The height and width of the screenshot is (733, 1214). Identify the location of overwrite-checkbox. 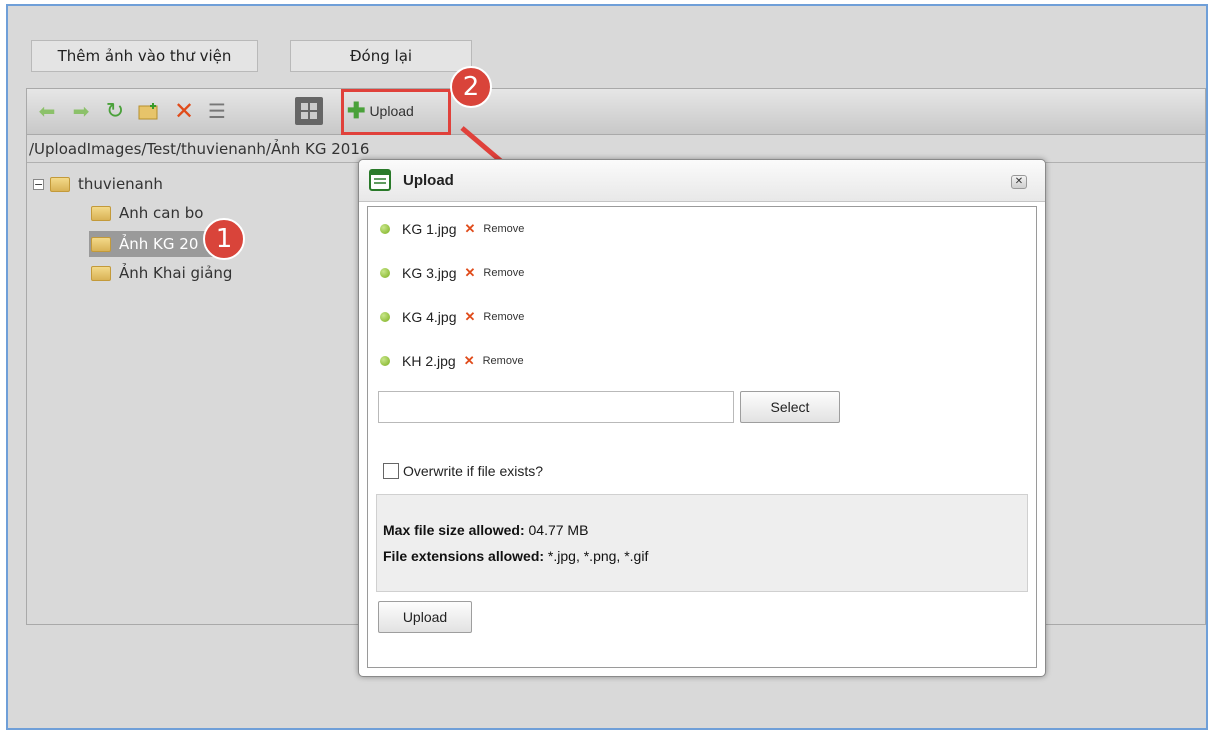
(391, 471).